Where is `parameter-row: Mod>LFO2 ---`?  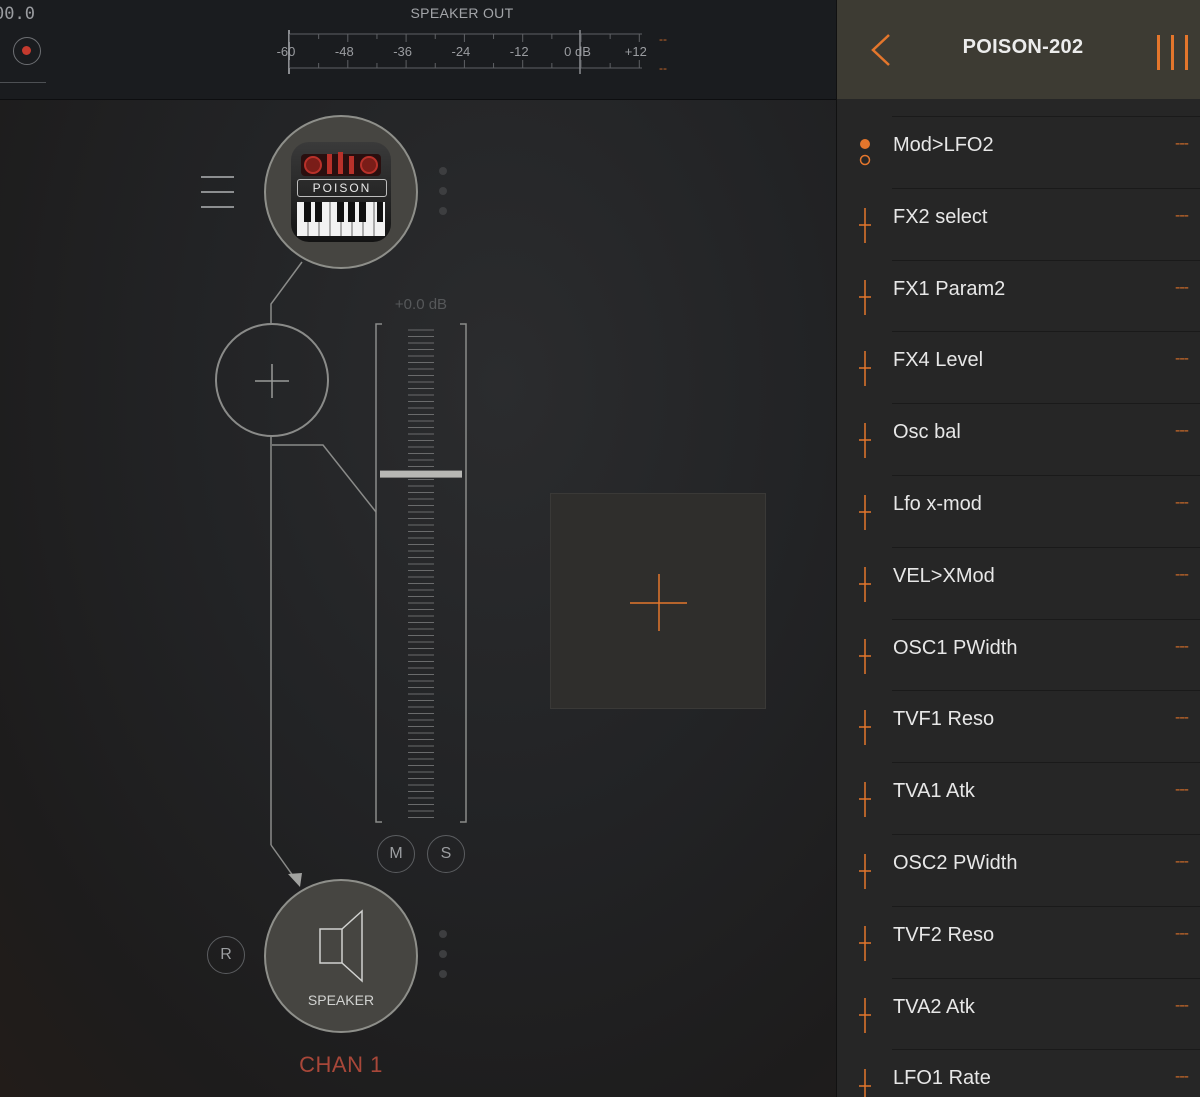
parameter-row: Mod>LFO2 --- is located at coordinates (1018, 135).